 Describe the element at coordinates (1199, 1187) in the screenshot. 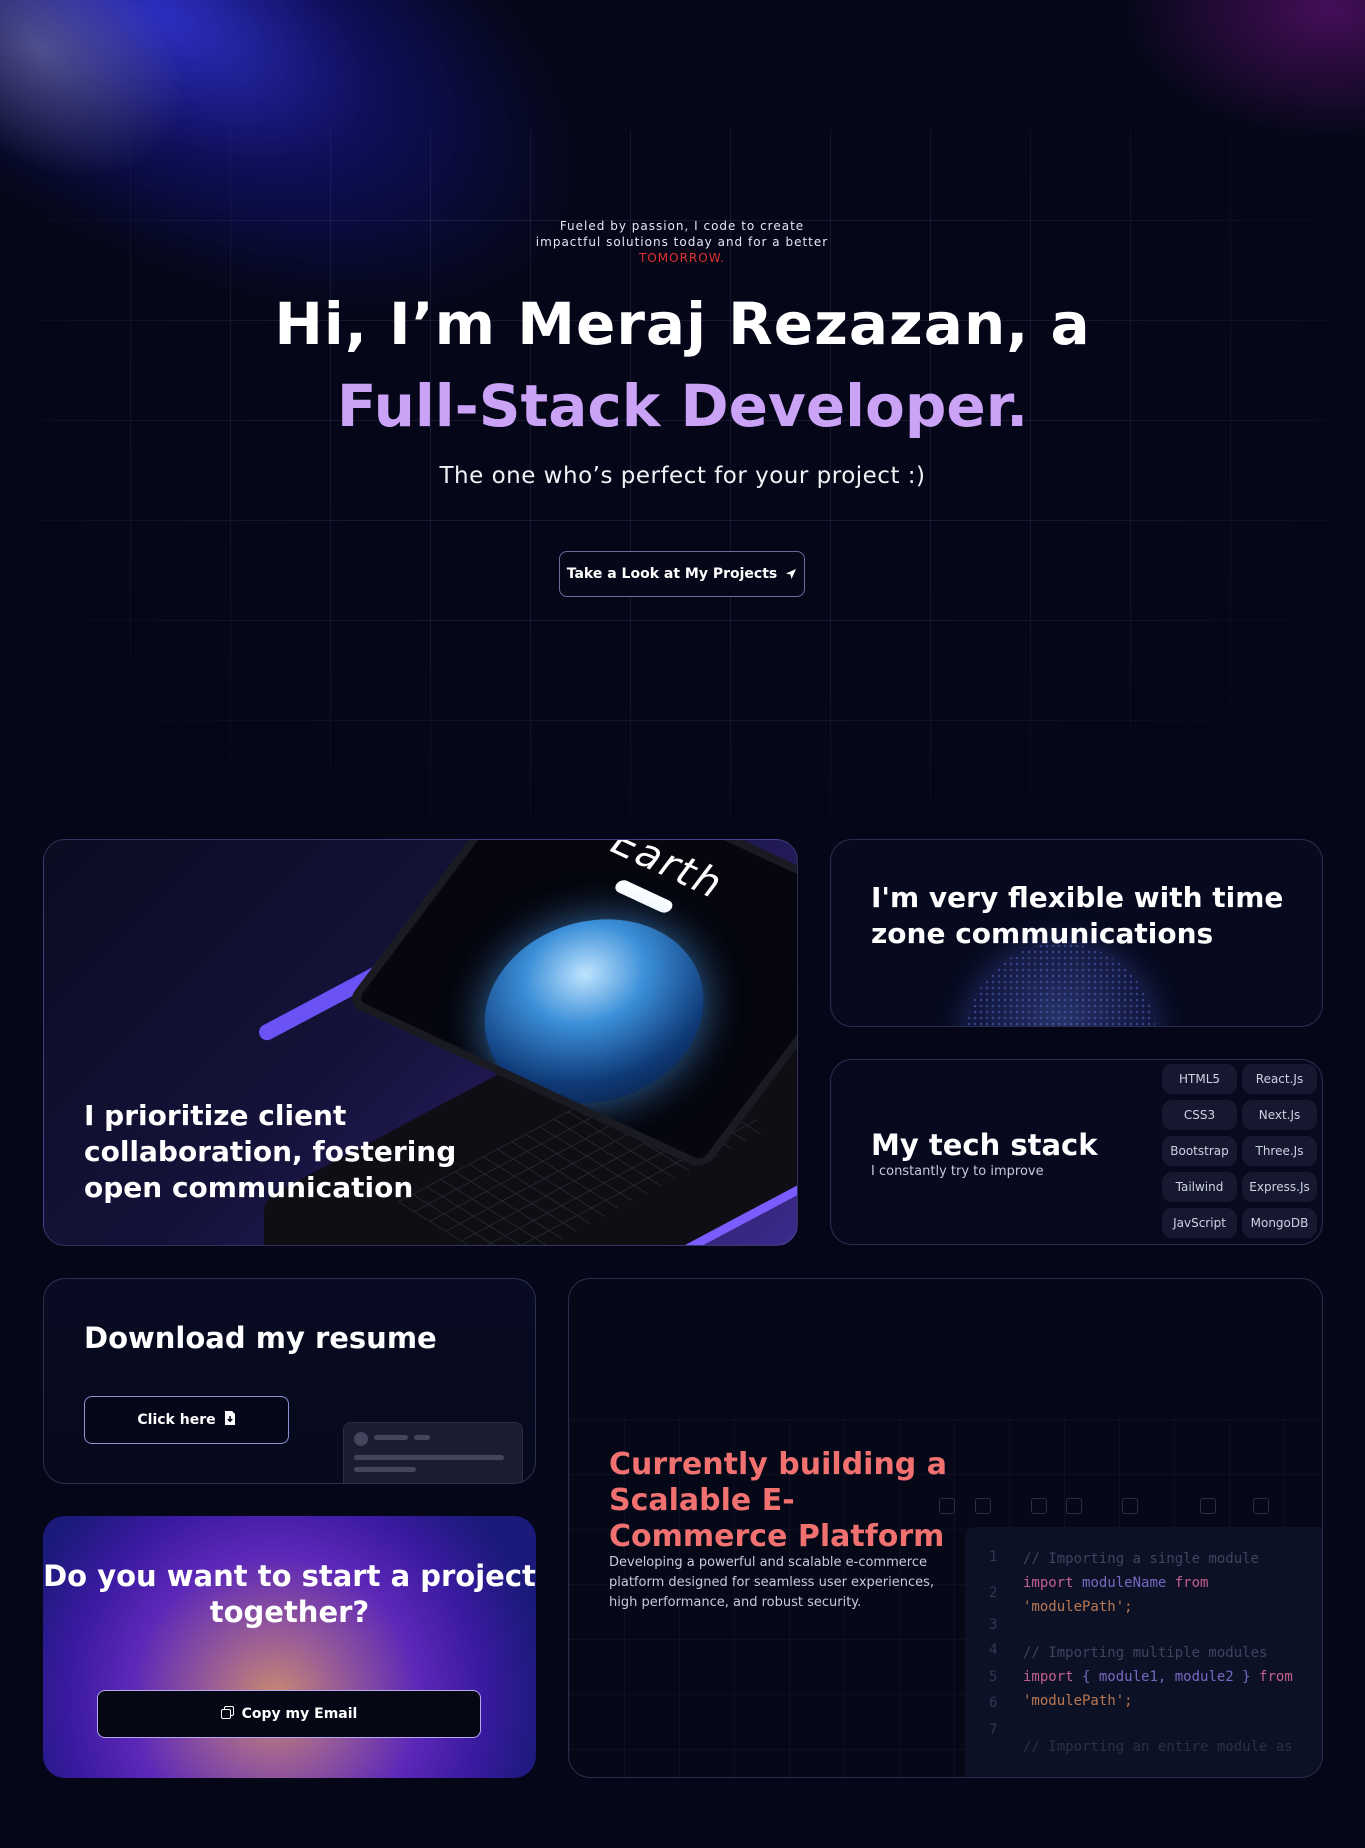

I see `tech-pill: Tailwind` at that location.